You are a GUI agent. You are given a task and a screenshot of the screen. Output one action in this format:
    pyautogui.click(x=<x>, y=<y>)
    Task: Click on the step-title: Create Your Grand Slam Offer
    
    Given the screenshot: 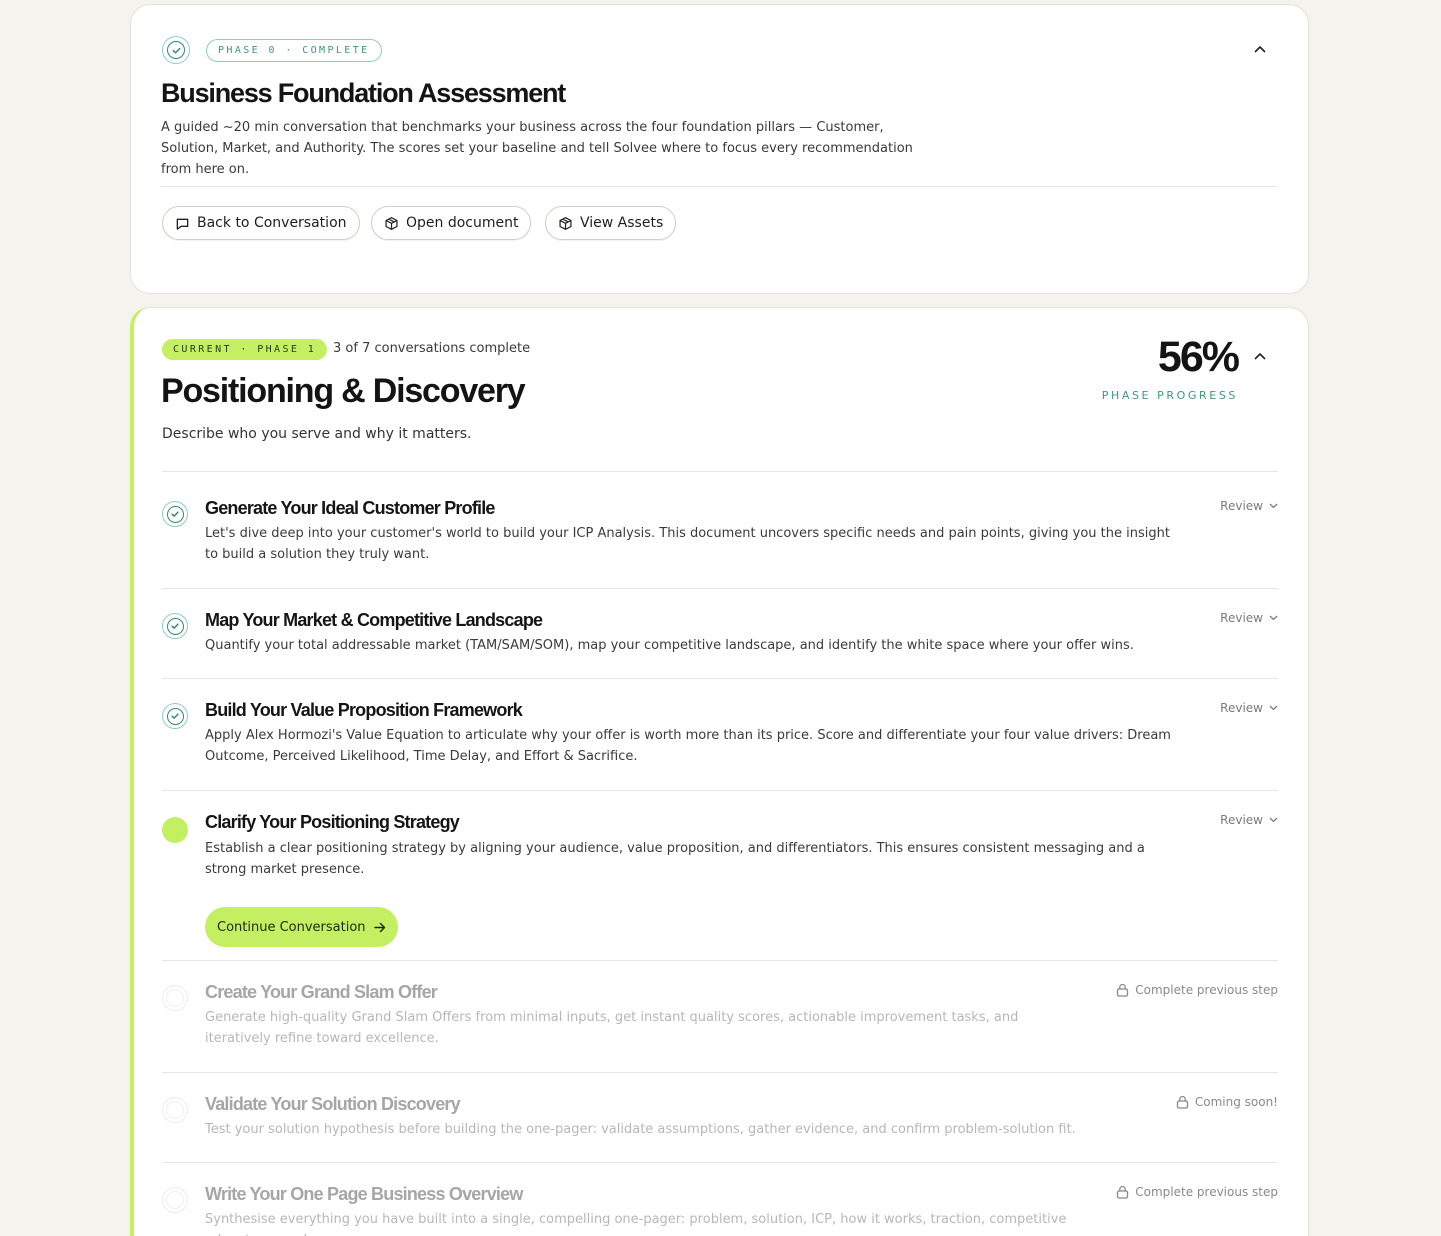 What is the action you would take?
    pyautogui.click(x=321, y=992)
    